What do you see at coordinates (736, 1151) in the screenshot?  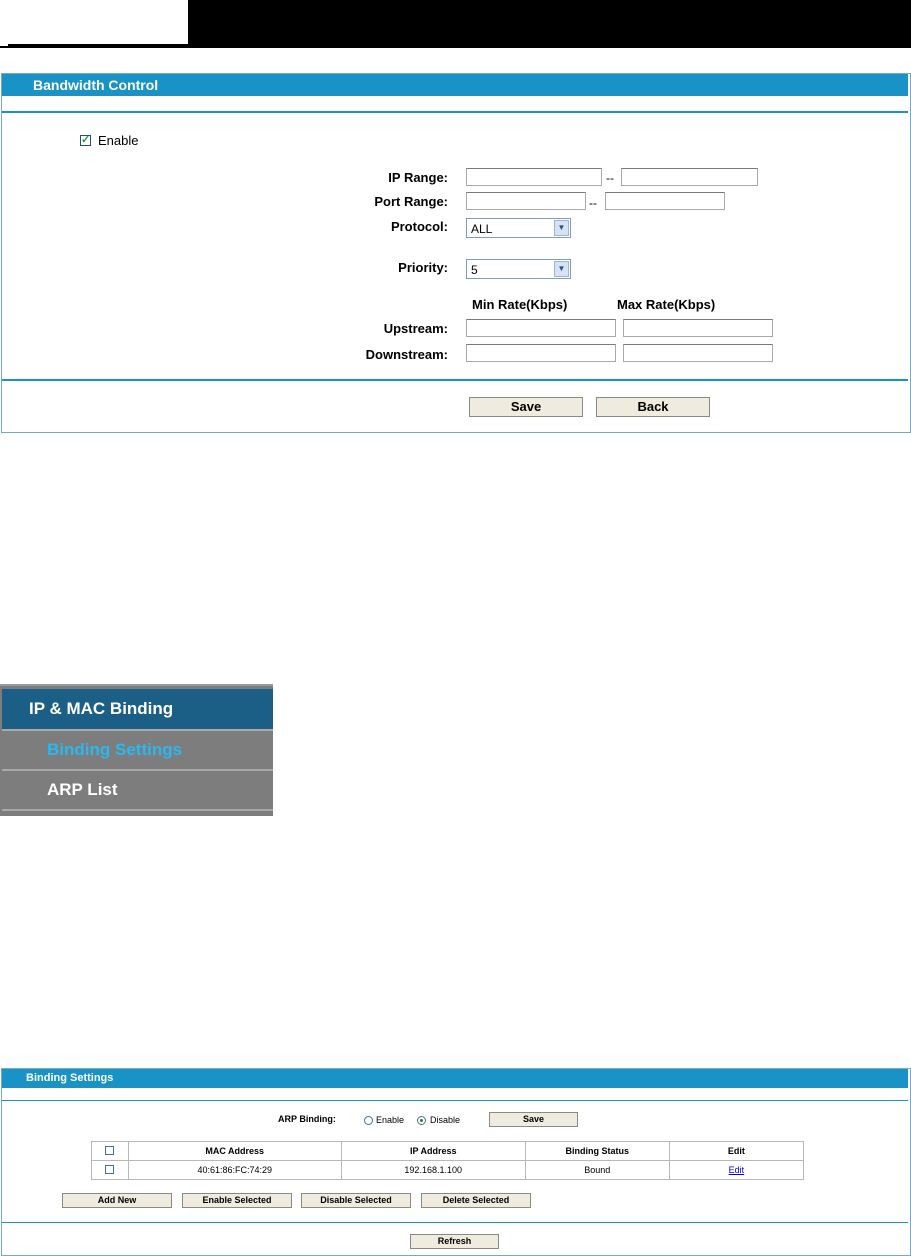 I see `column-header-edit: Edit` at bounding box center [736, 1151].